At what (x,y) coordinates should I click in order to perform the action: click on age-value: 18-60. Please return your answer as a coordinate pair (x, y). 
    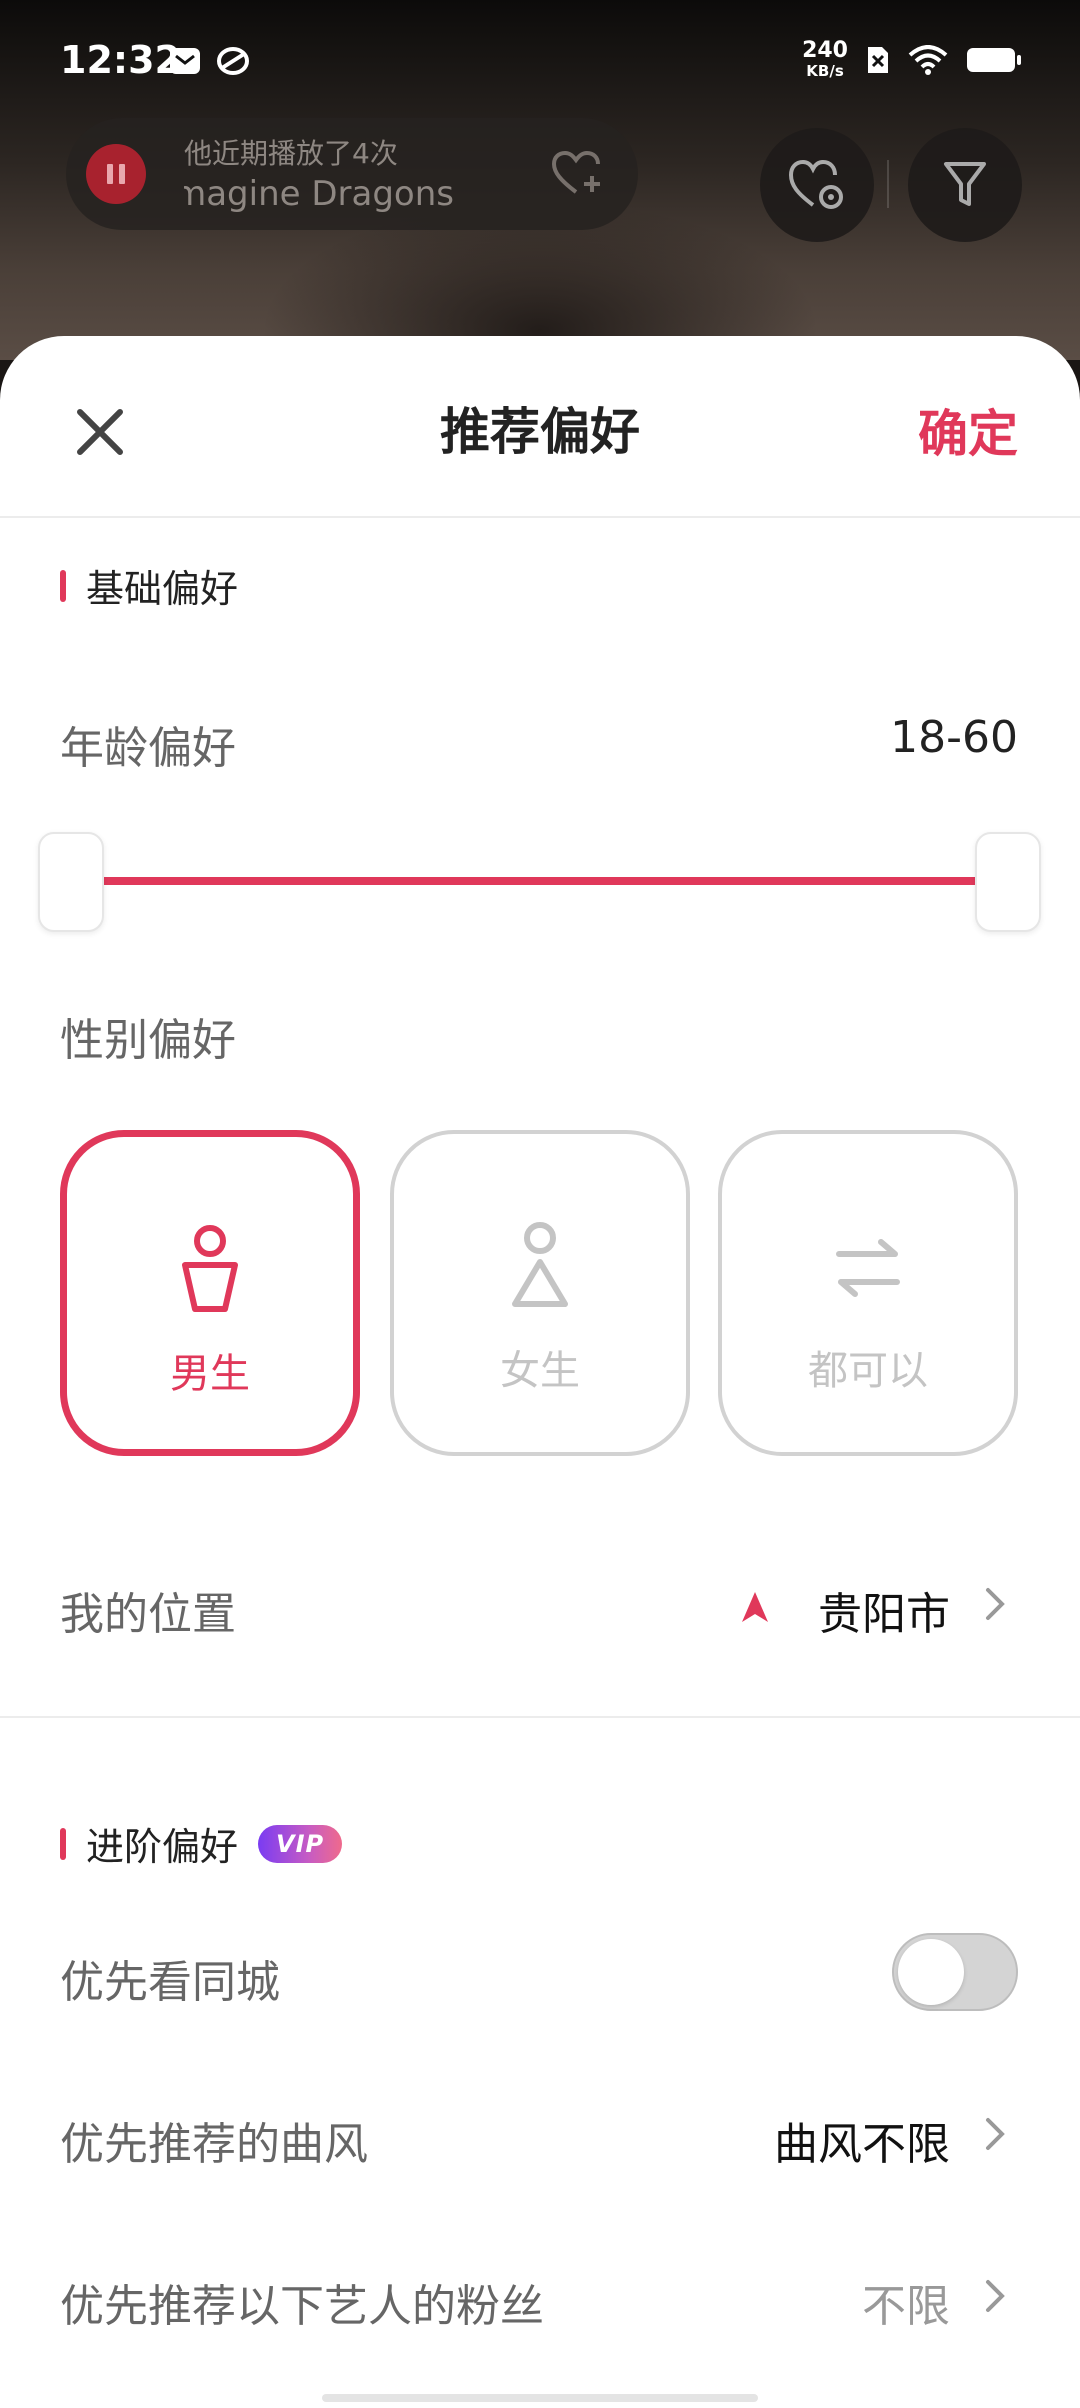
    Looking at the image, I should click on (954, 737).